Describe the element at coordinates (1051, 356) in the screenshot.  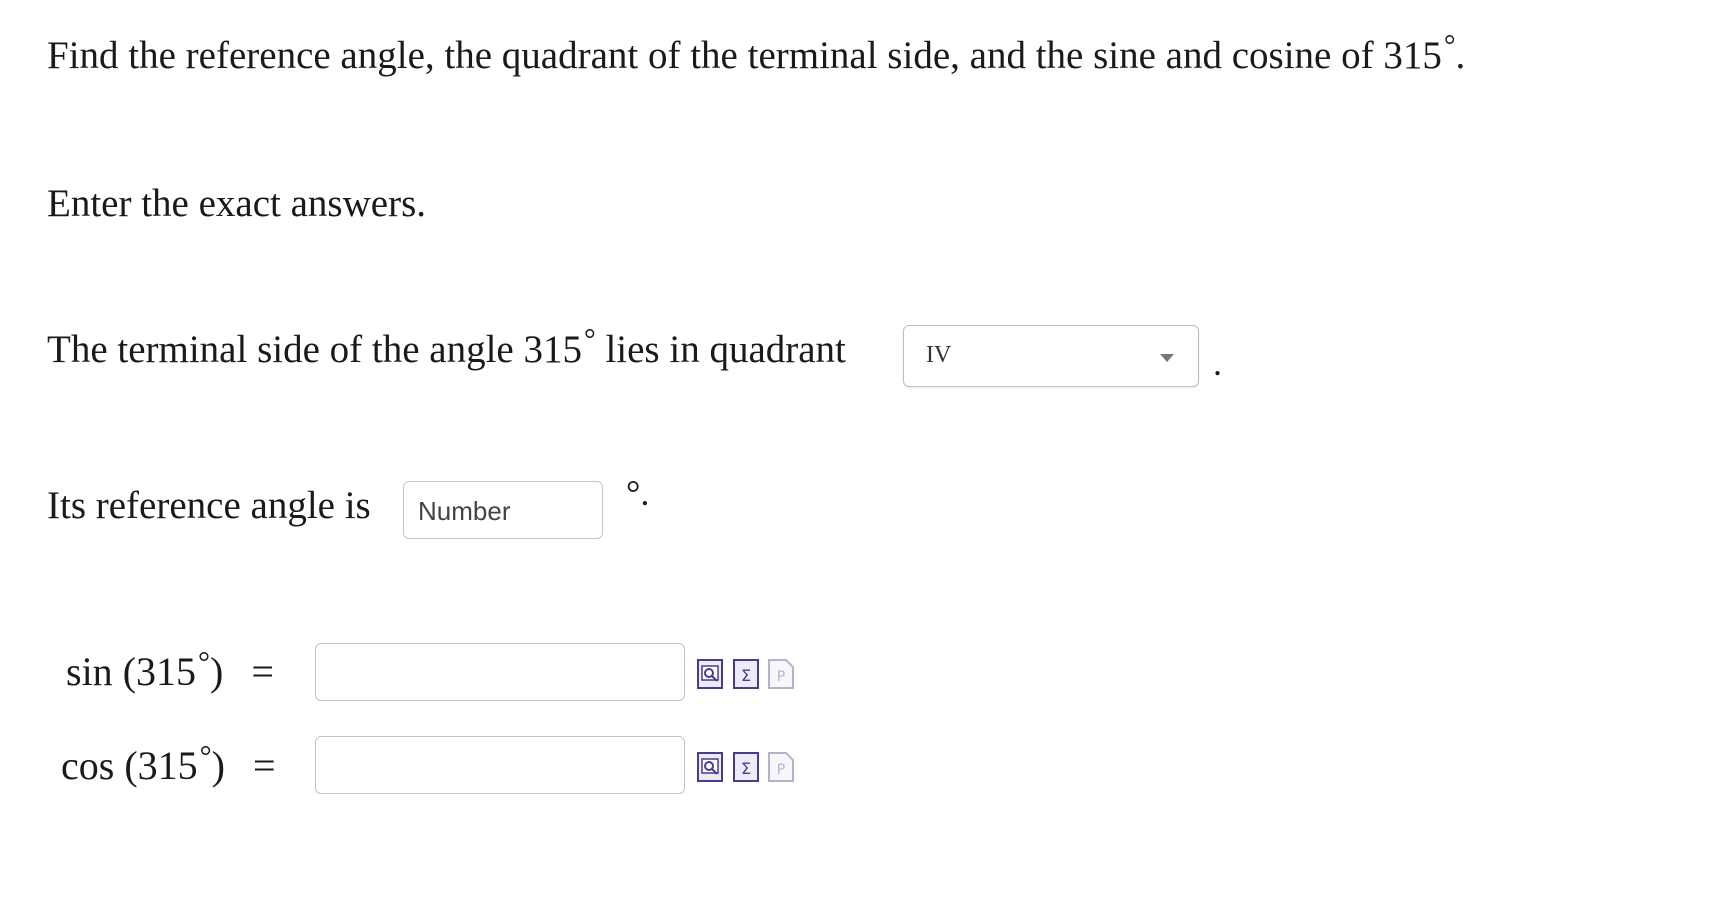
I see `quadrant-select: IV` at that location.